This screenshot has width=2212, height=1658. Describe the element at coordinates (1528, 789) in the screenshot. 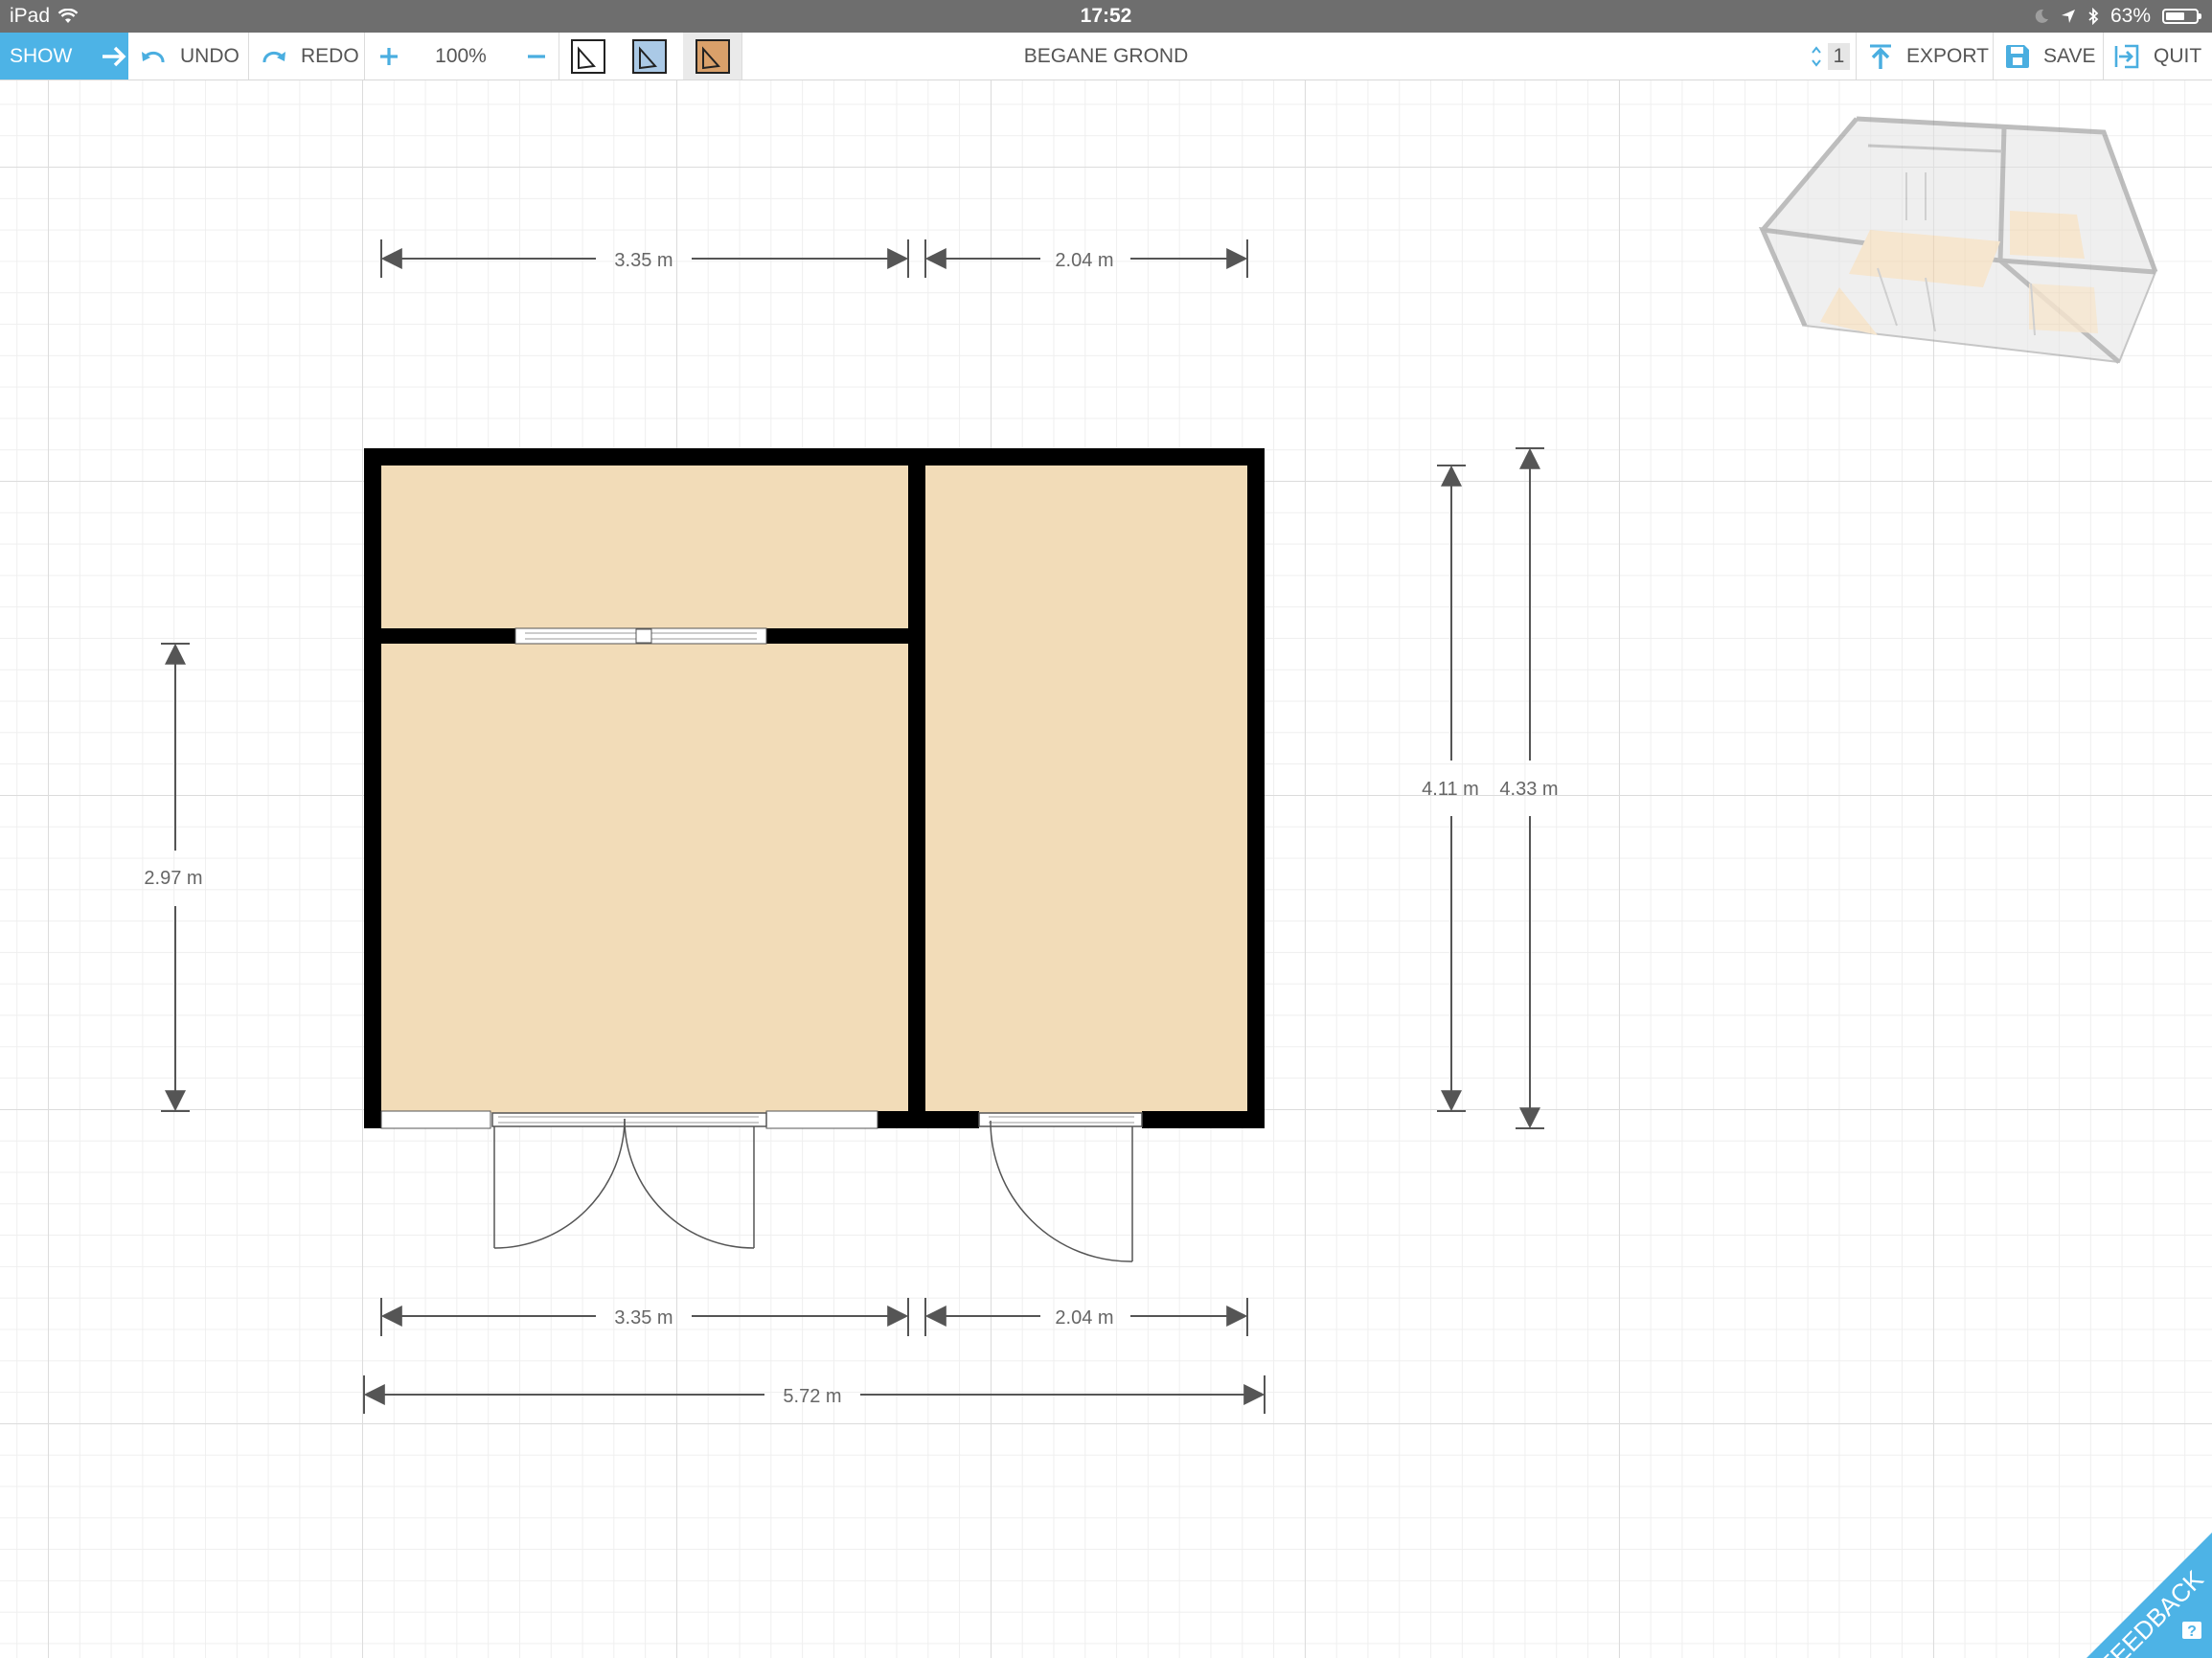

I see `dimension-outer-height: 4.33 m` at that location.